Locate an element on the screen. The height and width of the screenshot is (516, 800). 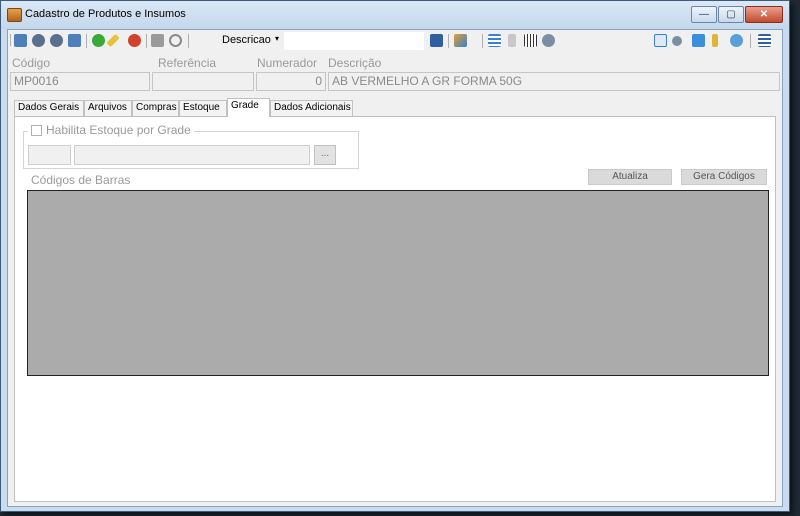
sort-field-dropdown: Descricao is located at coordinates (246, 40).